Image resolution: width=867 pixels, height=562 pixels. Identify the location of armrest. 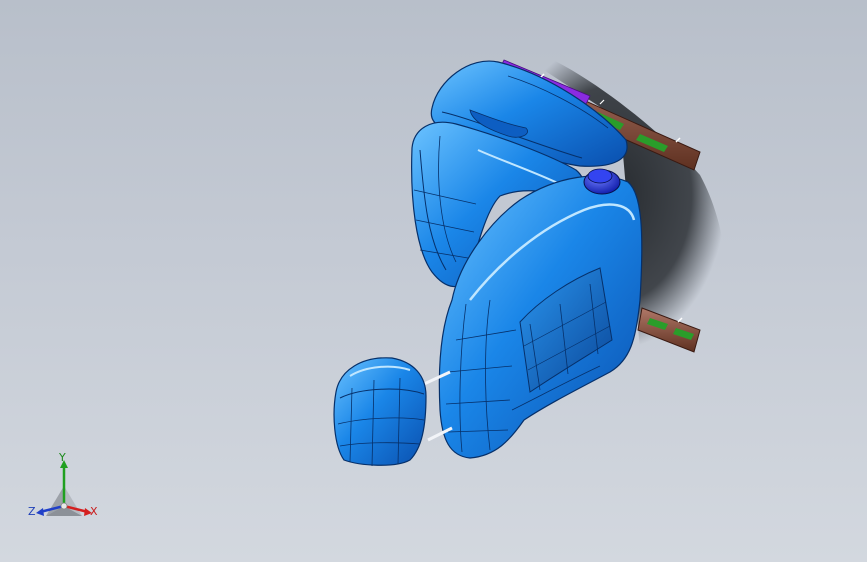
(380, 412).